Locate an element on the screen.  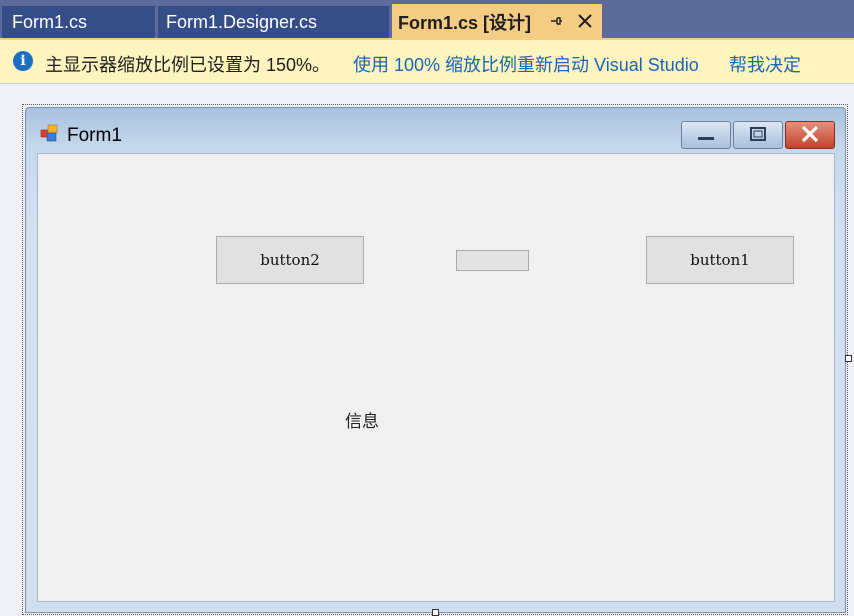
info-message: 主显示器缩放比例已设置为 150%。 is located at coordinates (188, 65).